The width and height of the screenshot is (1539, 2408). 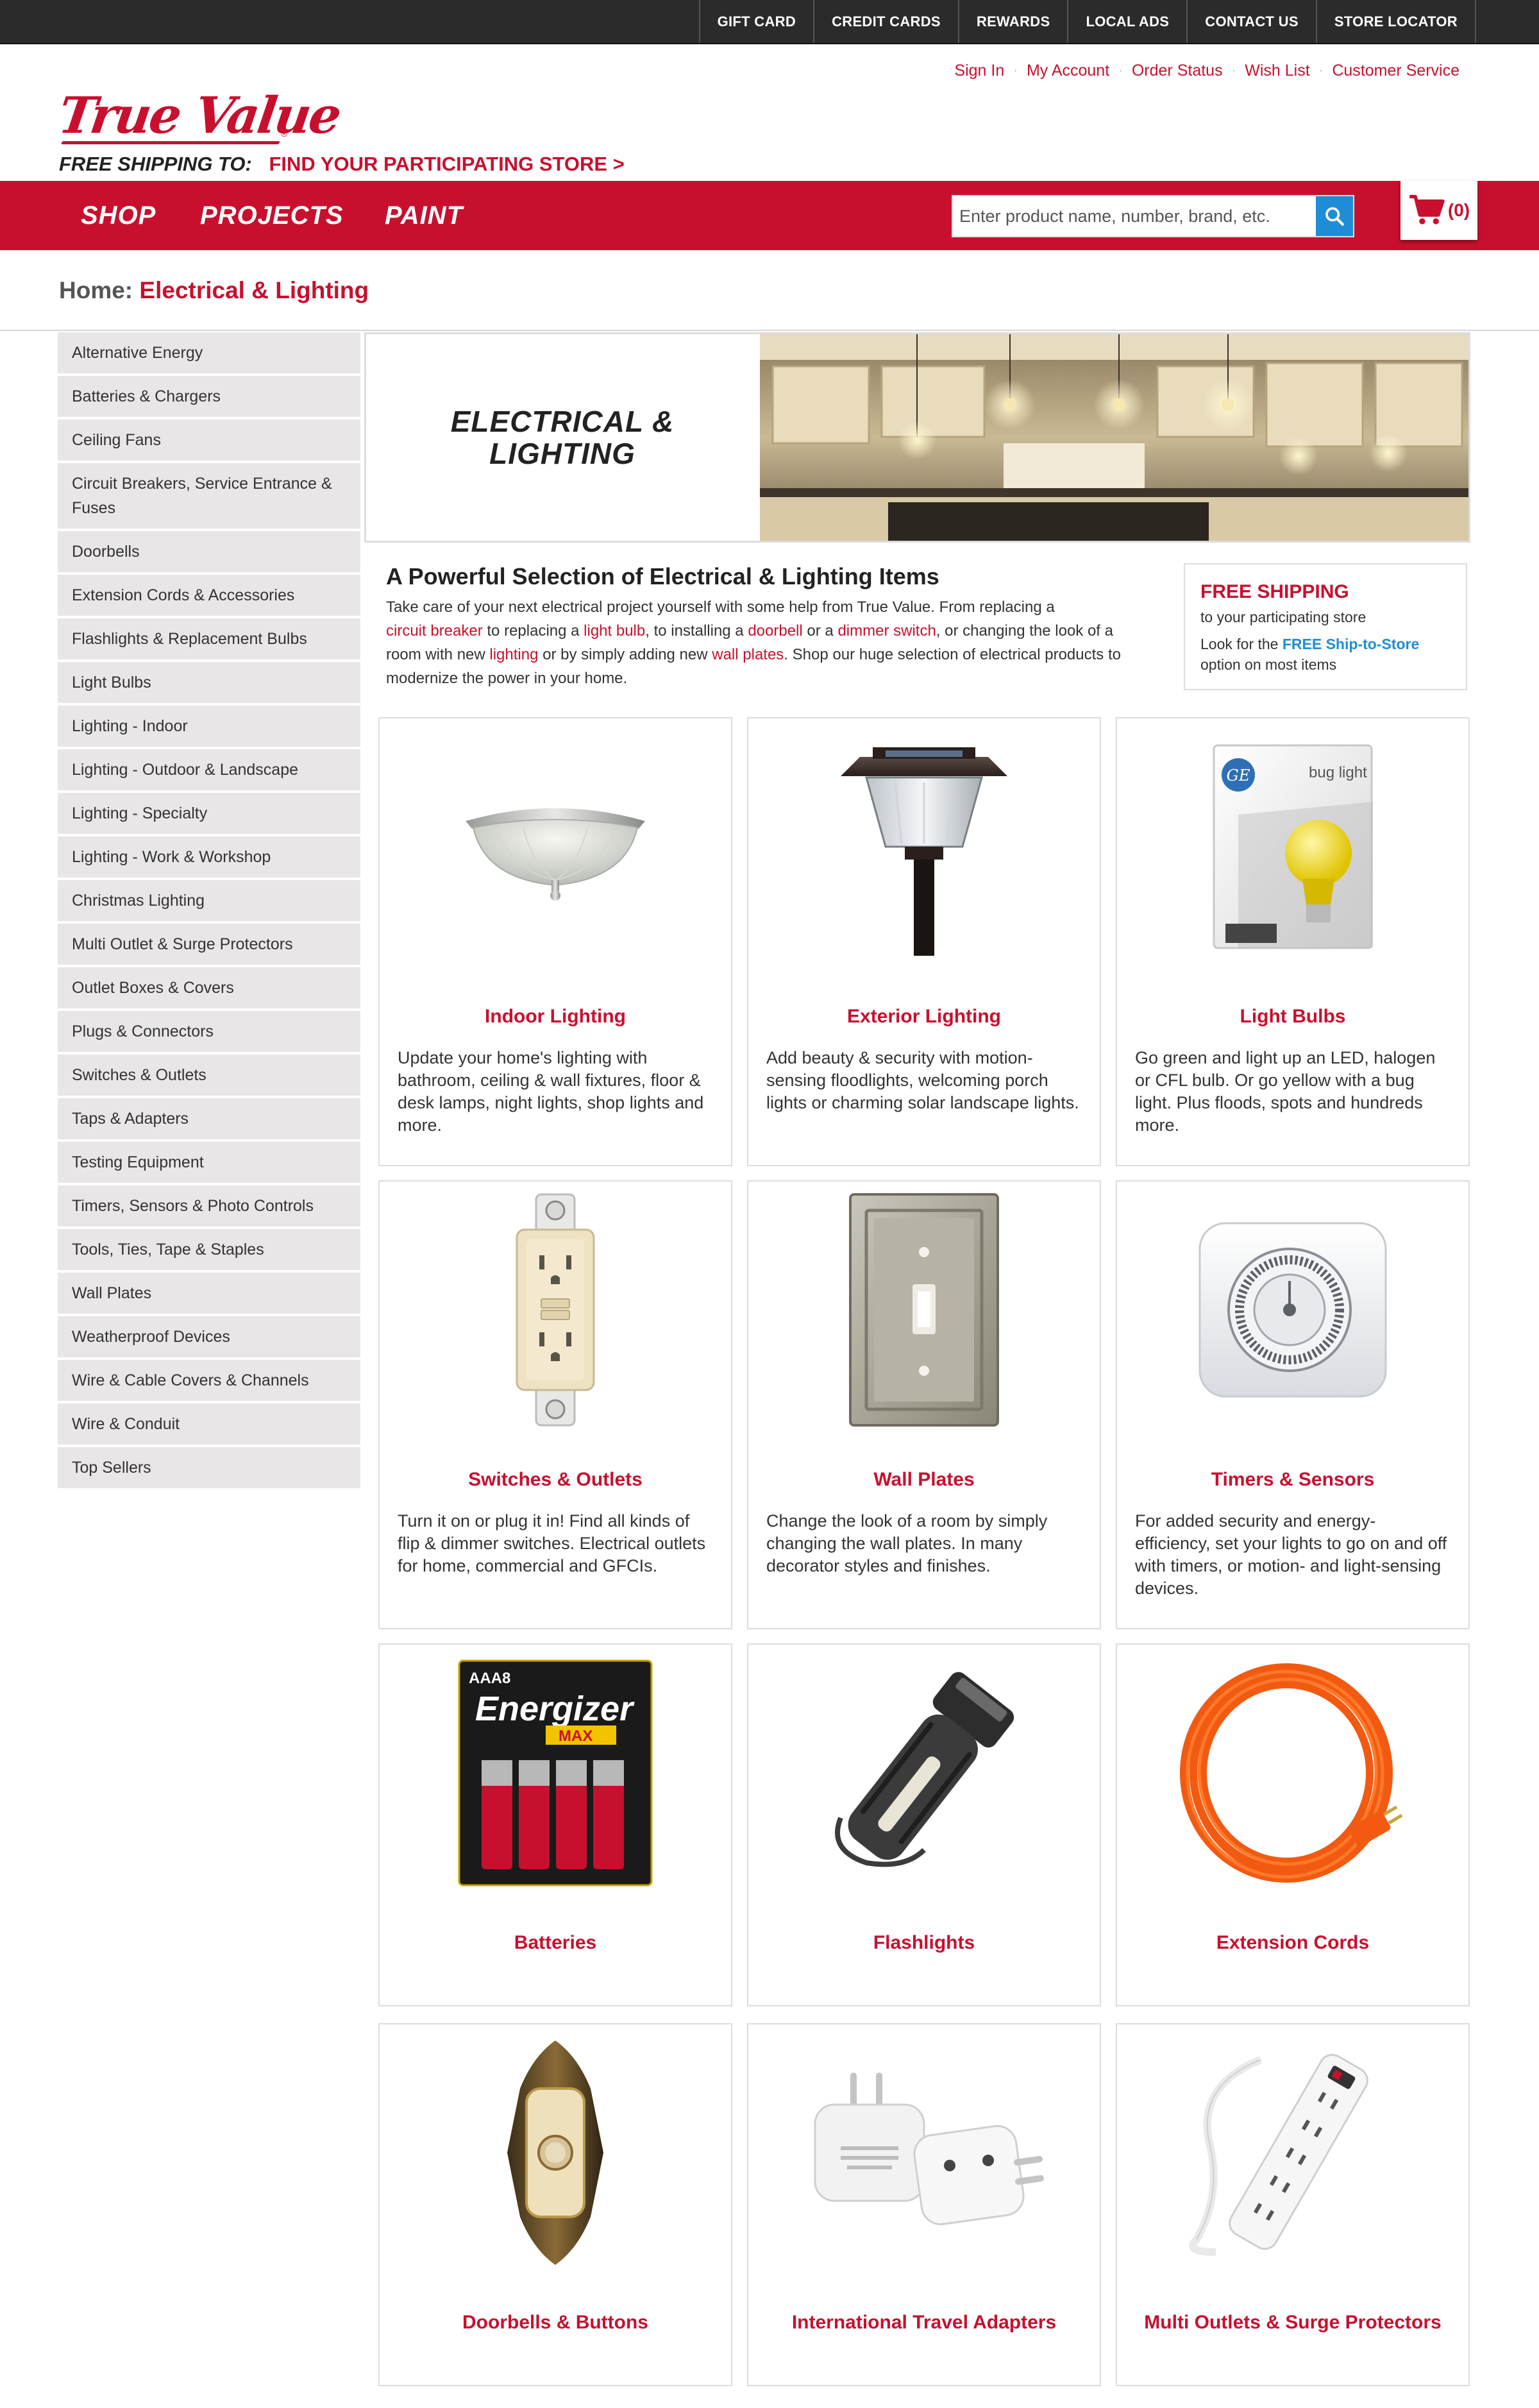 I want to click on local-ads-link: LOCAL ADS, so click(x=1126, y=21).